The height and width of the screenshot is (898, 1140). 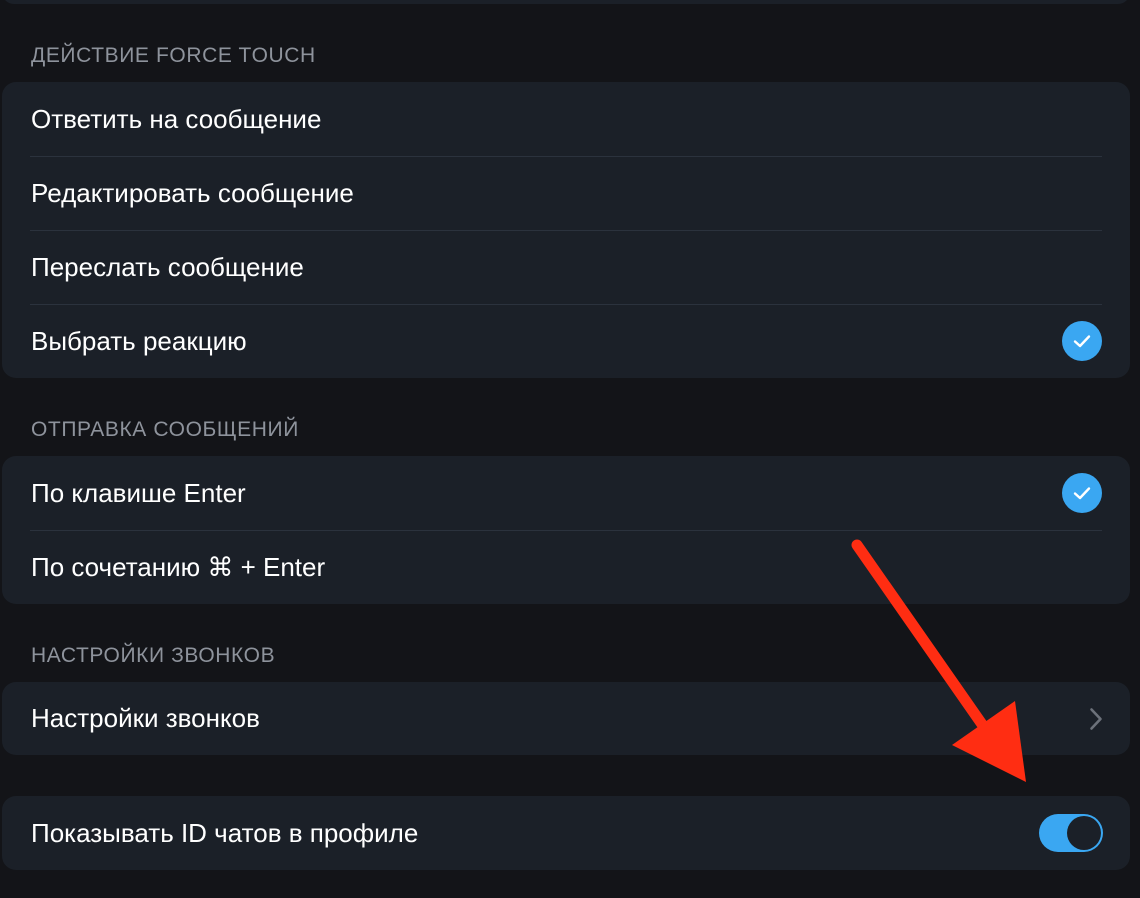 What do you see at coordinates (176, 118) in the screenshot?
I see `option-label: Ответить на сообщение` at bounding box center [176, 118].